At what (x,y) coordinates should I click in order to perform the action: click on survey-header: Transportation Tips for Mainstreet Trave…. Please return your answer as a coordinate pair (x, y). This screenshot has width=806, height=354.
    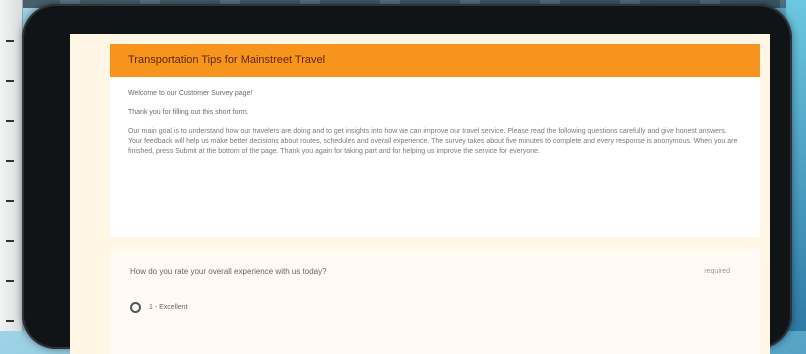
    Looking at the image, I should click on (435, 60).